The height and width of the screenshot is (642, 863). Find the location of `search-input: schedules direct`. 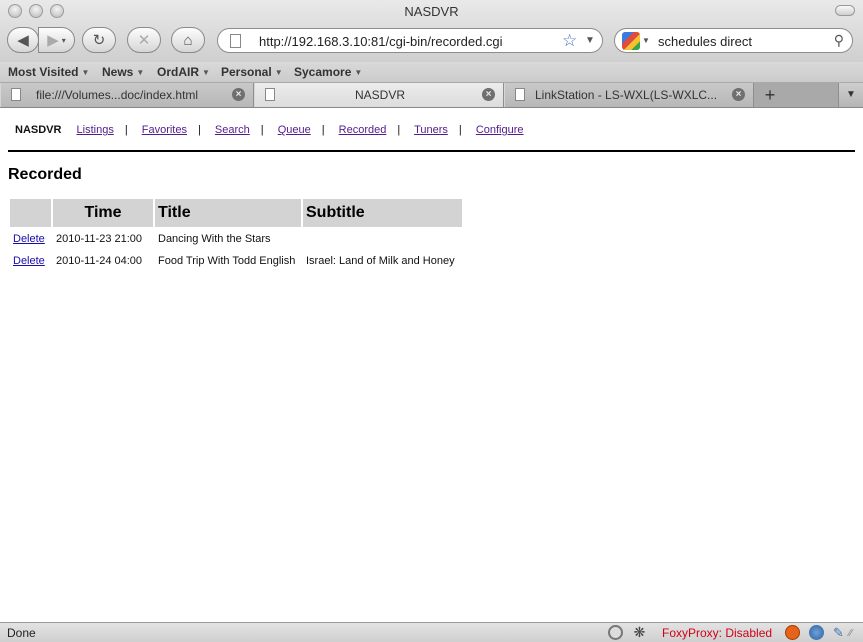

search-input: schedules direct is located at coordinates (705, 41).